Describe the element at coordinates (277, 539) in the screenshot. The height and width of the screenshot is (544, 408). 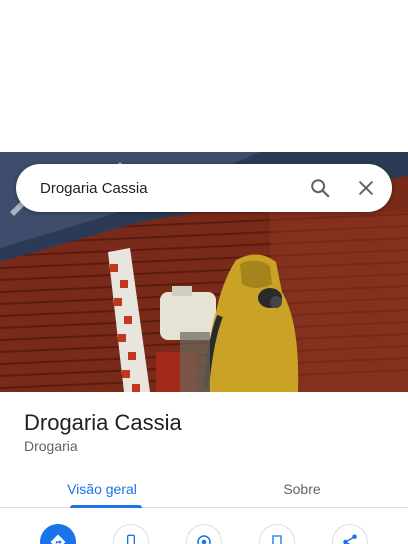
I see `save-icon` at that location.